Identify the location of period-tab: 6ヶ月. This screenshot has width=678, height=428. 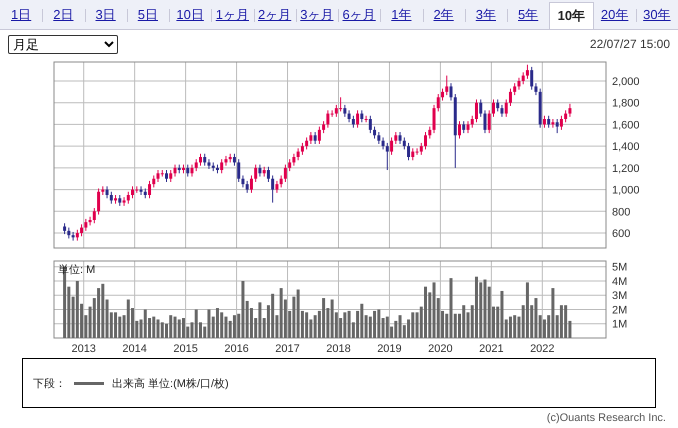
(359, 14).